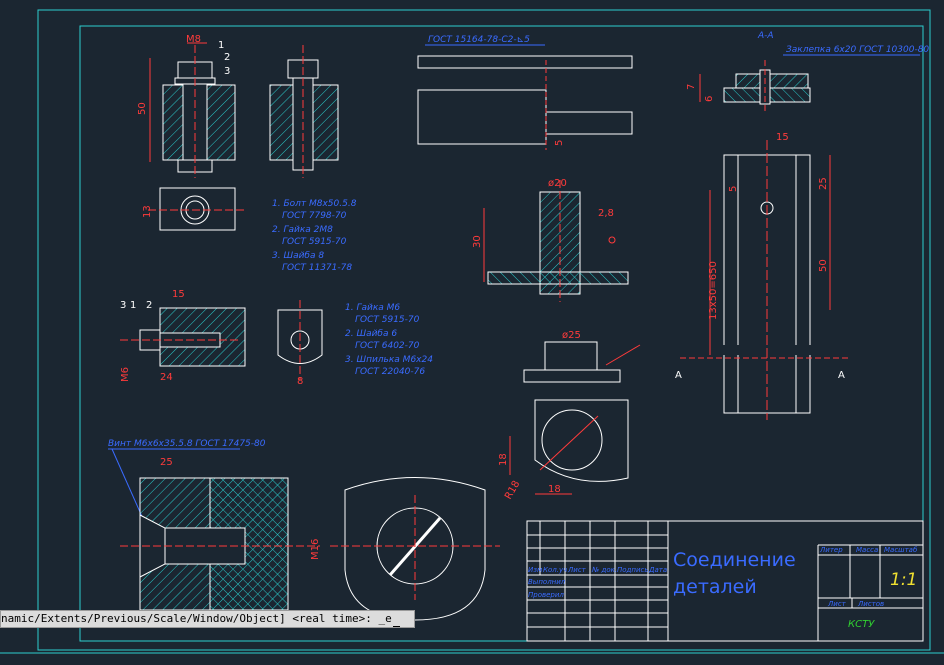 This screenshot has height=665, width=944. Describe the element at coordinates (300, 340) in the screenshot. I see `stud-top-view` at that location.